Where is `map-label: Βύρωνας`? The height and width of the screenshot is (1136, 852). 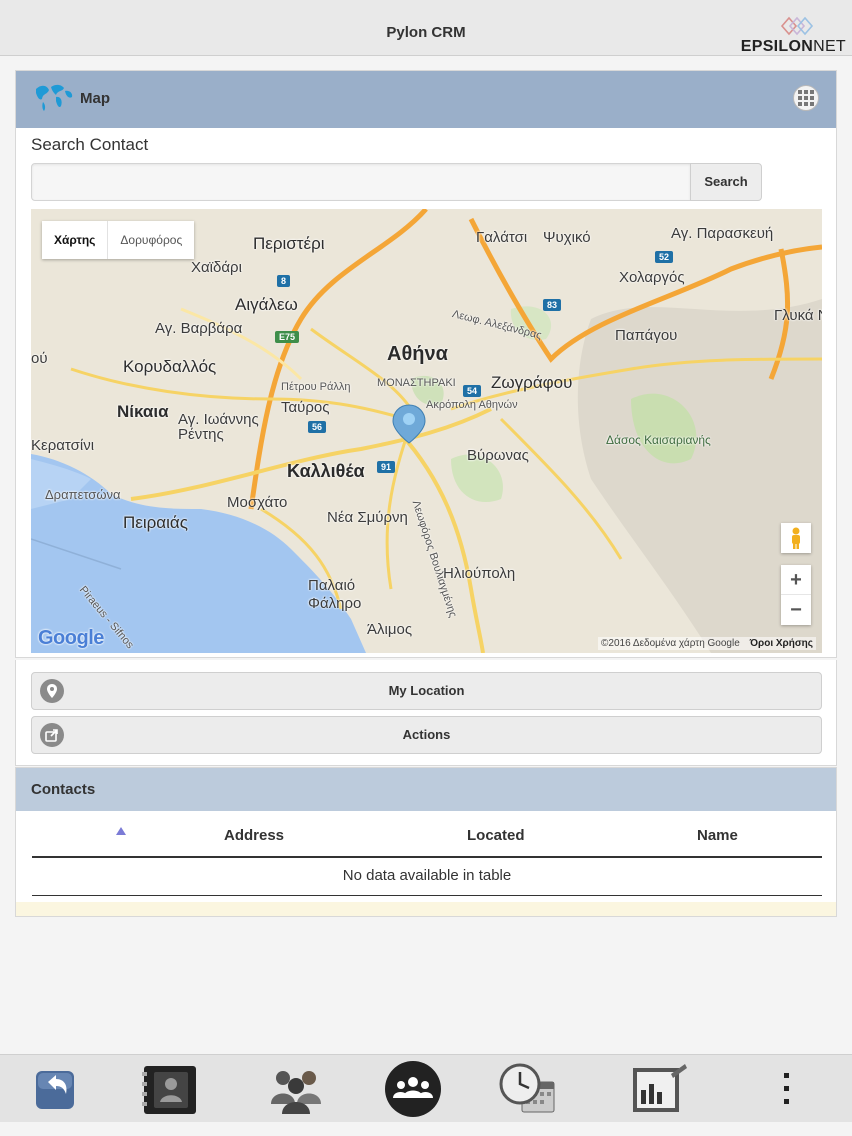
map-label: Βύρωνας is located at coordinates (498, 455).